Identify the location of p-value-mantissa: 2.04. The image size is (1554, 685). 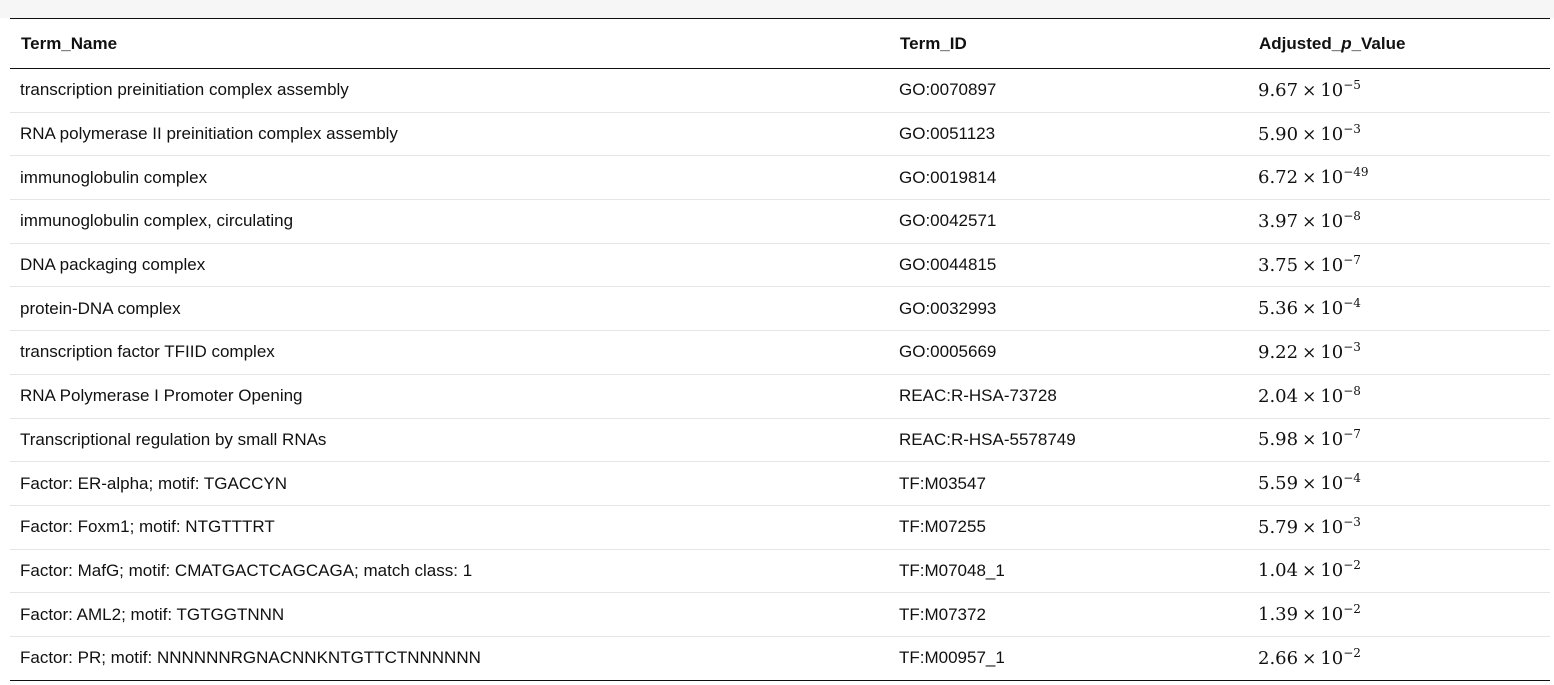
(1278, 396).